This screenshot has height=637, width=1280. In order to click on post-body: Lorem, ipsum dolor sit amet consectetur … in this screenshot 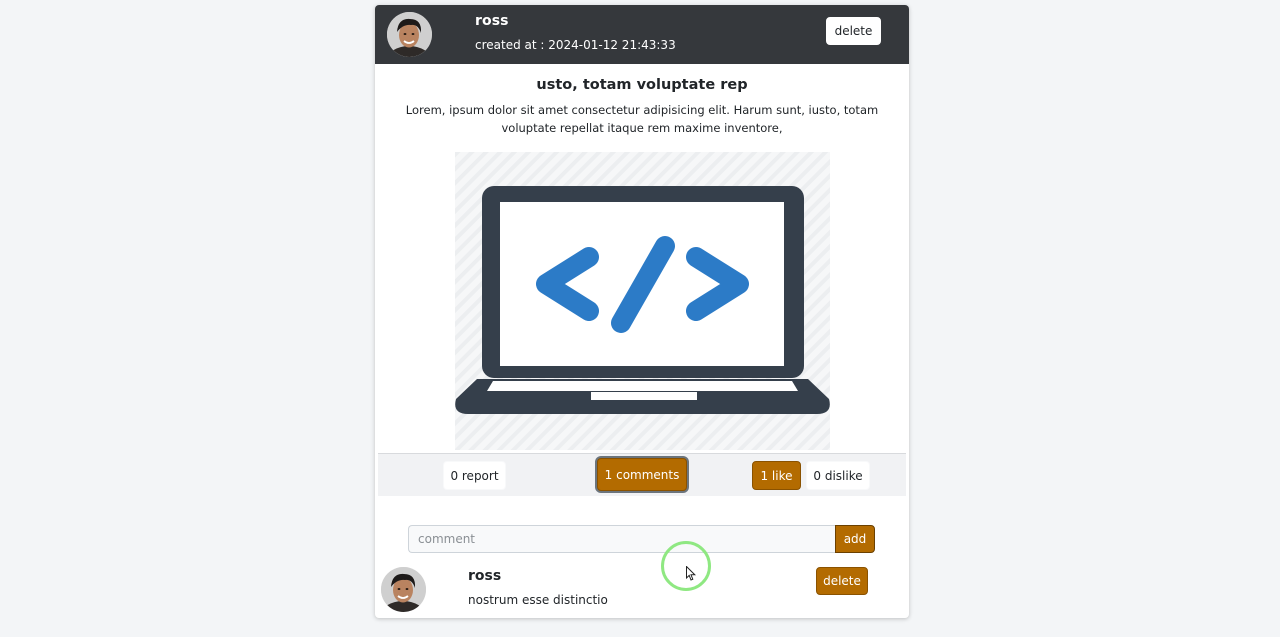, I will do `click(642, 119)`.